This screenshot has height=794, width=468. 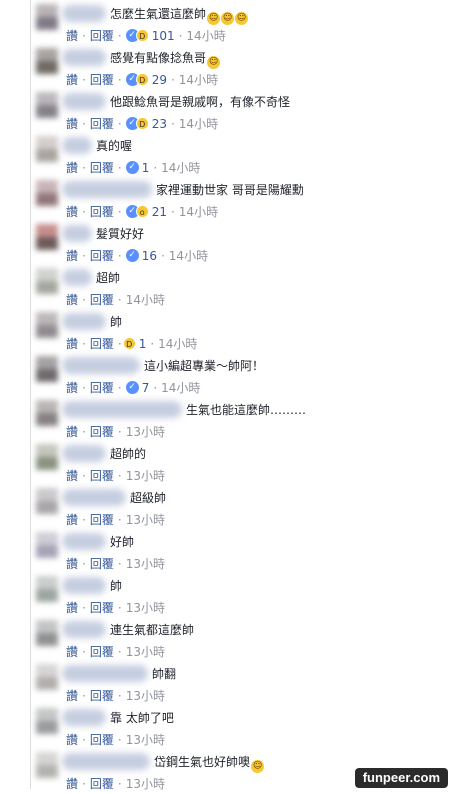 I want to click on reaction-summary: ✓ o 21, so click(x=146, y=212).